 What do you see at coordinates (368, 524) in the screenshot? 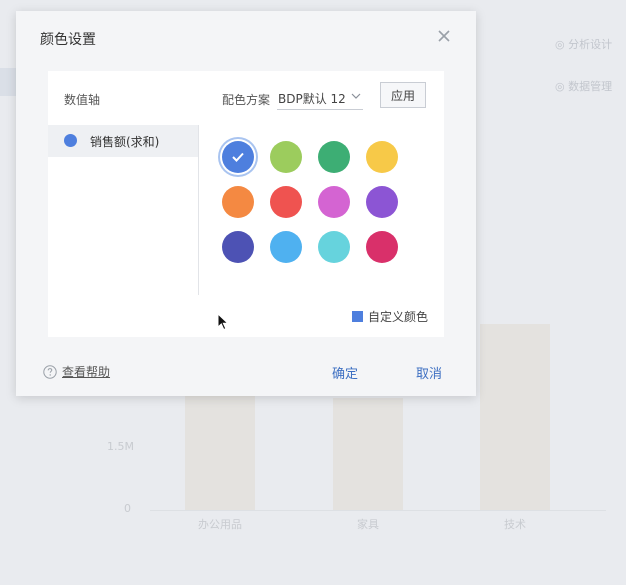
I see `background-category-label: 家具` at bounding box center [368, 524].